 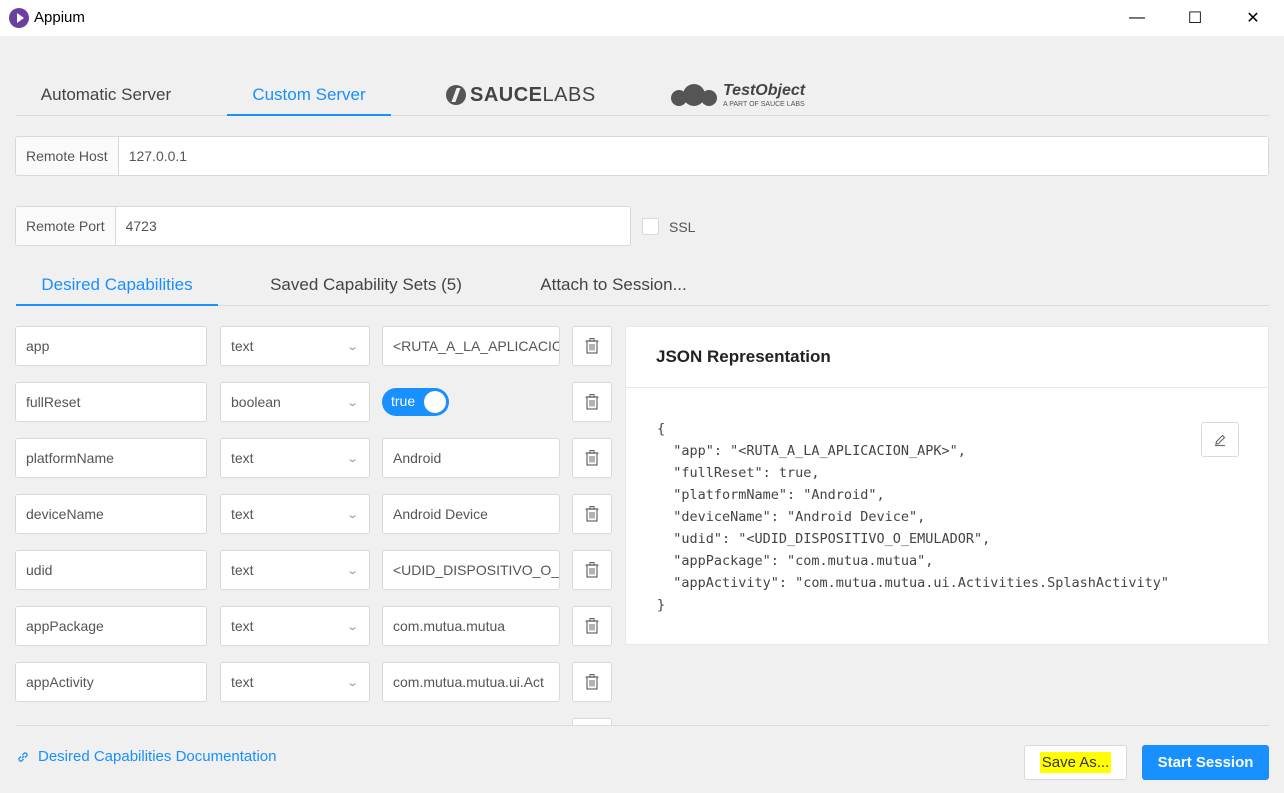 What do you see at coordinates (106, 96) in the screenshot?
I see `tab-automatic-server: Automatic Server` at bounding box center [106, 96].